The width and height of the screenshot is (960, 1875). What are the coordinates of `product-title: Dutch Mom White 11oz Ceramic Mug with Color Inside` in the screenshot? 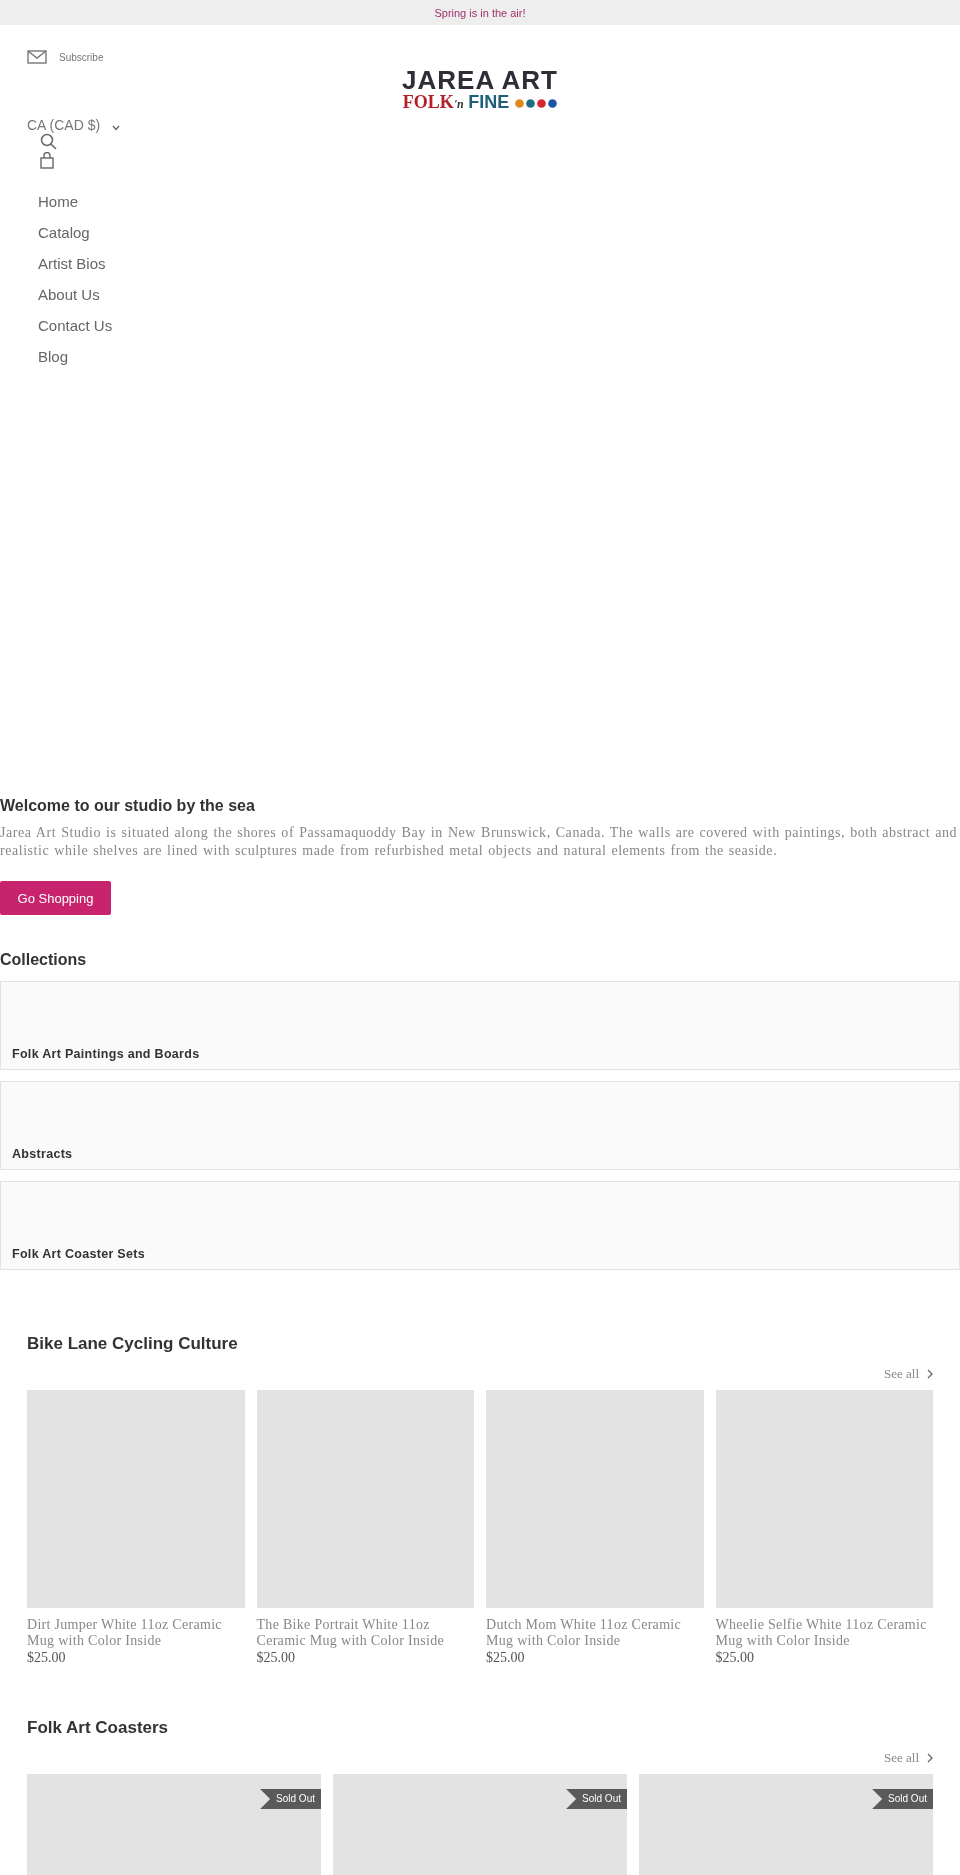 It's located at (595, 1633).